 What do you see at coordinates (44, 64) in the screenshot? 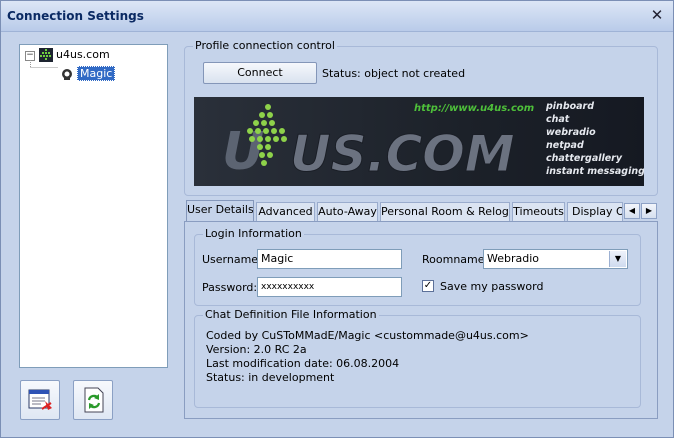
I see `tree-lines` at bounding box center [44, 64].